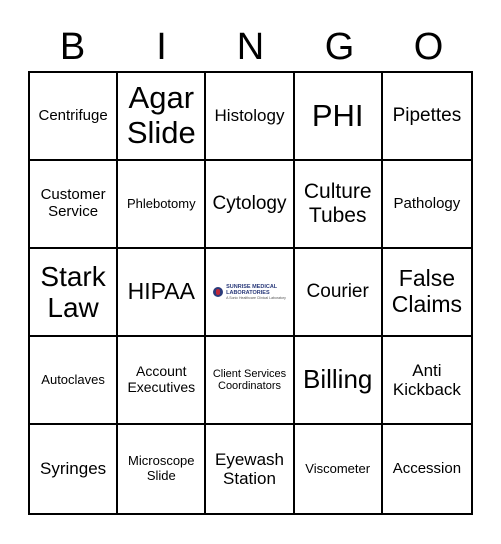 This screenshot has height=544, width=501. Describe the element at coordinates (162, 381) in the screenshot. I see `bingo-cell: Account Executives` at that location.